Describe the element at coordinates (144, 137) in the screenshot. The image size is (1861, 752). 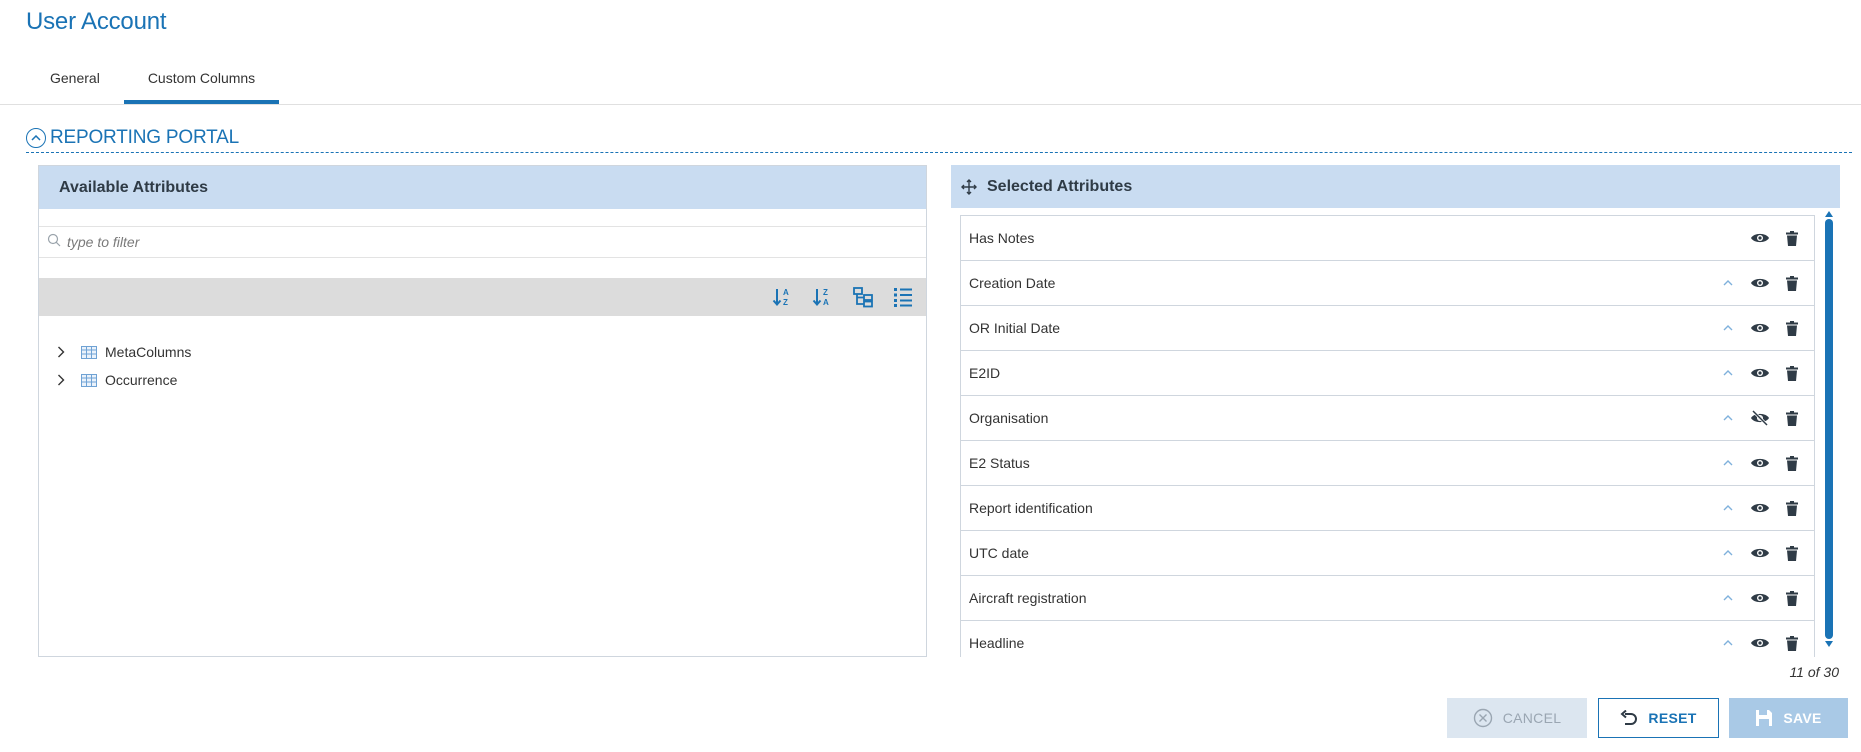
I see `section-title: REPORTING PORTAL` at that location.